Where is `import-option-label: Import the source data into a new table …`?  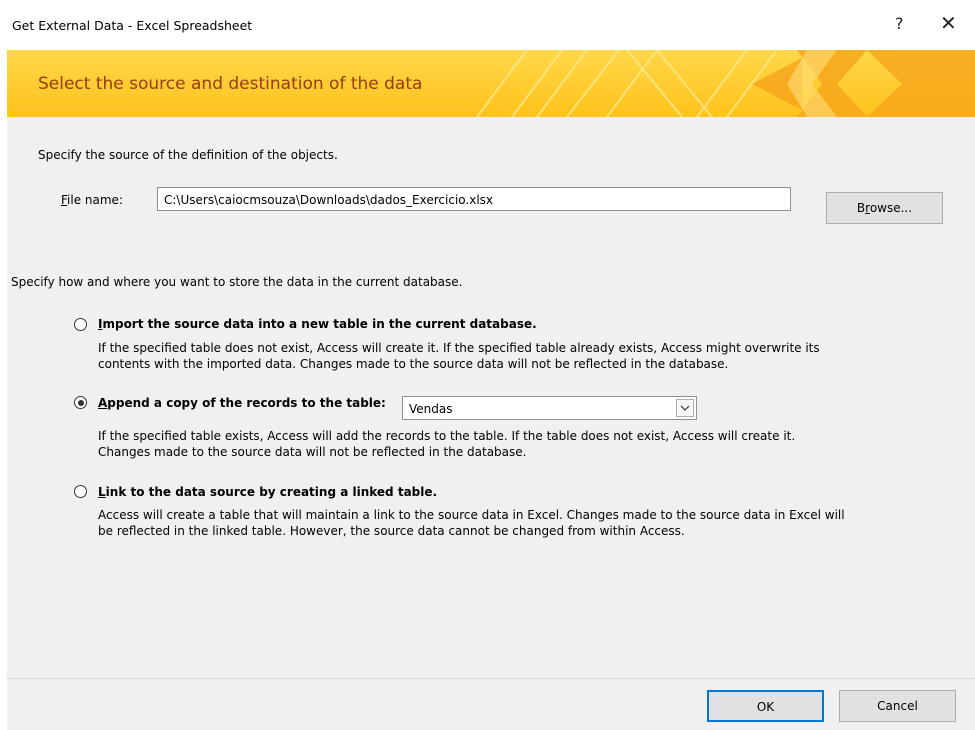
import-option-label: Import the source data into a new table … is located at coordinates (317, 324).